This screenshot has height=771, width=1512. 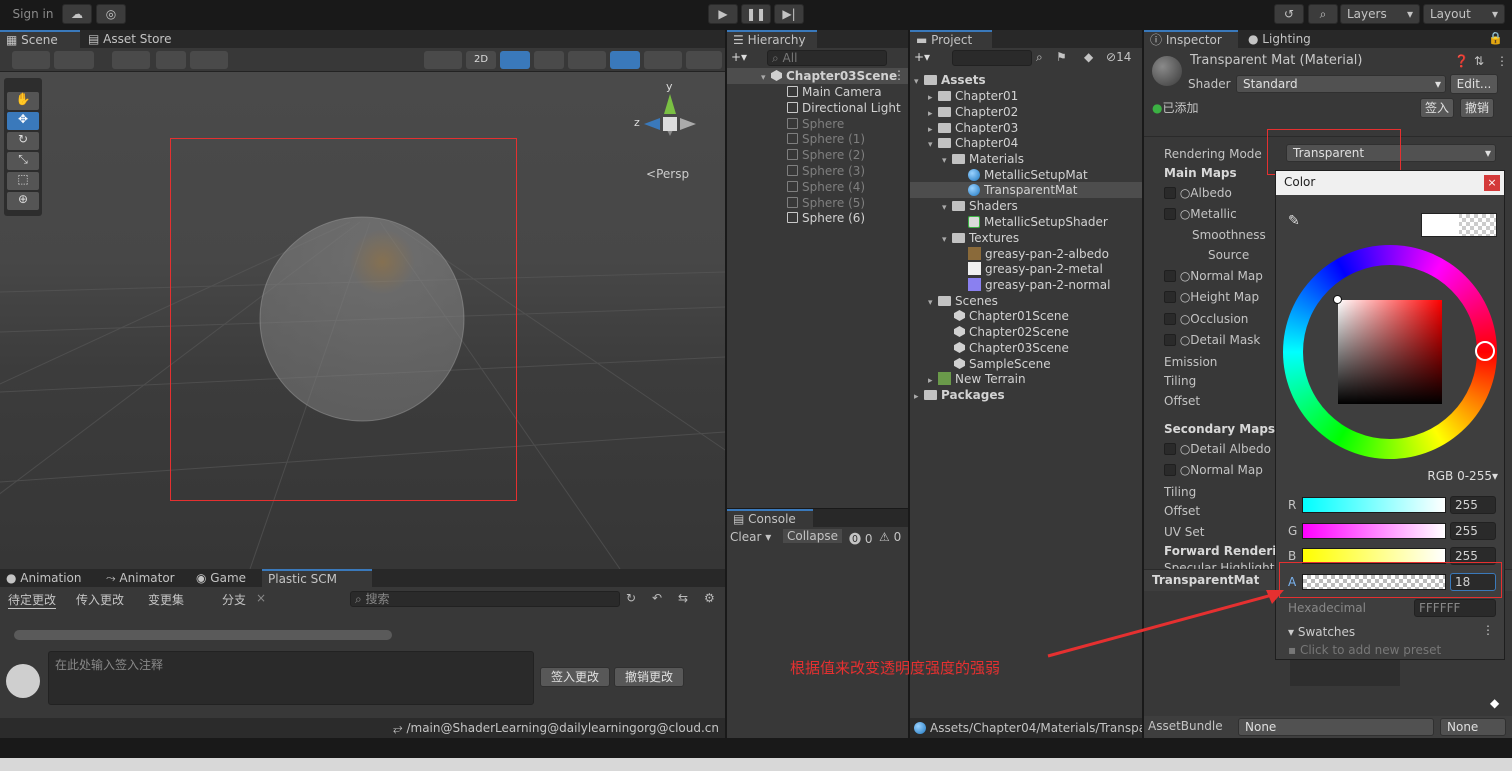 I want to click on layout-dropdown: Layout ▾, so click(x=1464, y=14).